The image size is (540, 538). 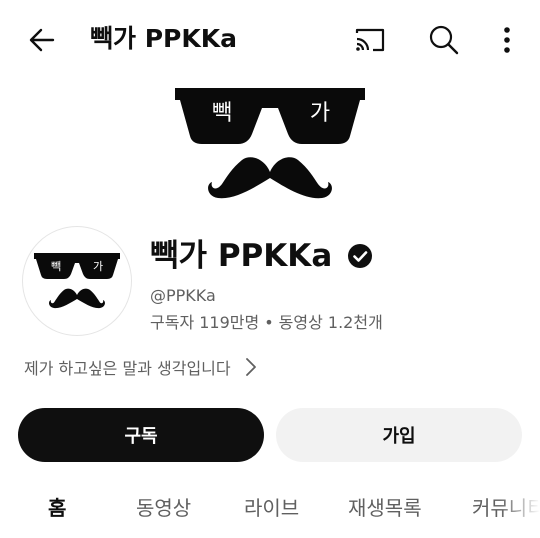 What do you see at coordinates (251, 367) in the screenshot?
I see `chevron-right-icon` at bounding box center [251, 367].